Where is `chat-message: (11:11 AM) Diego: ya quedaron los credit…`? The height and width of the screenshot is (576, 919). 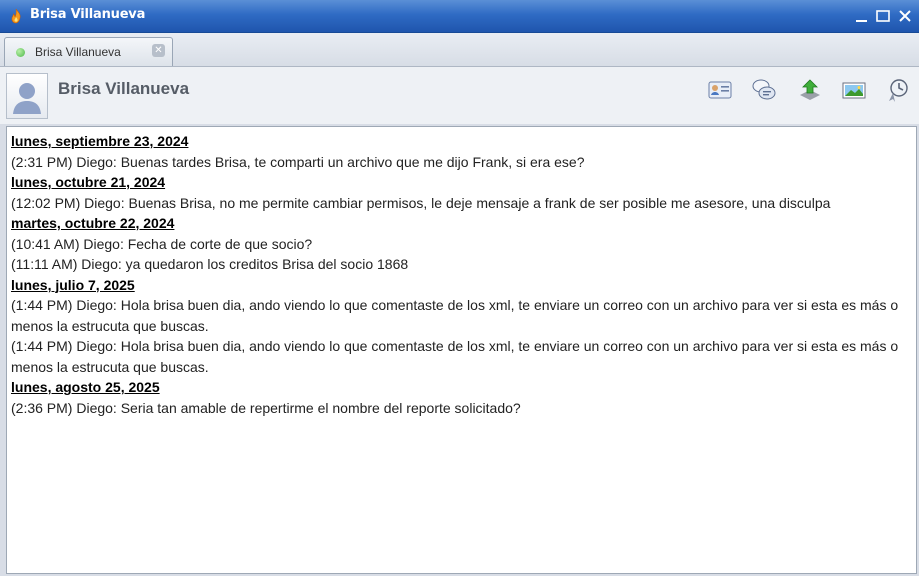 chat-message: (11:11 AM) Diego: ya quedaron los credit… is located at coordinates (210, 264).